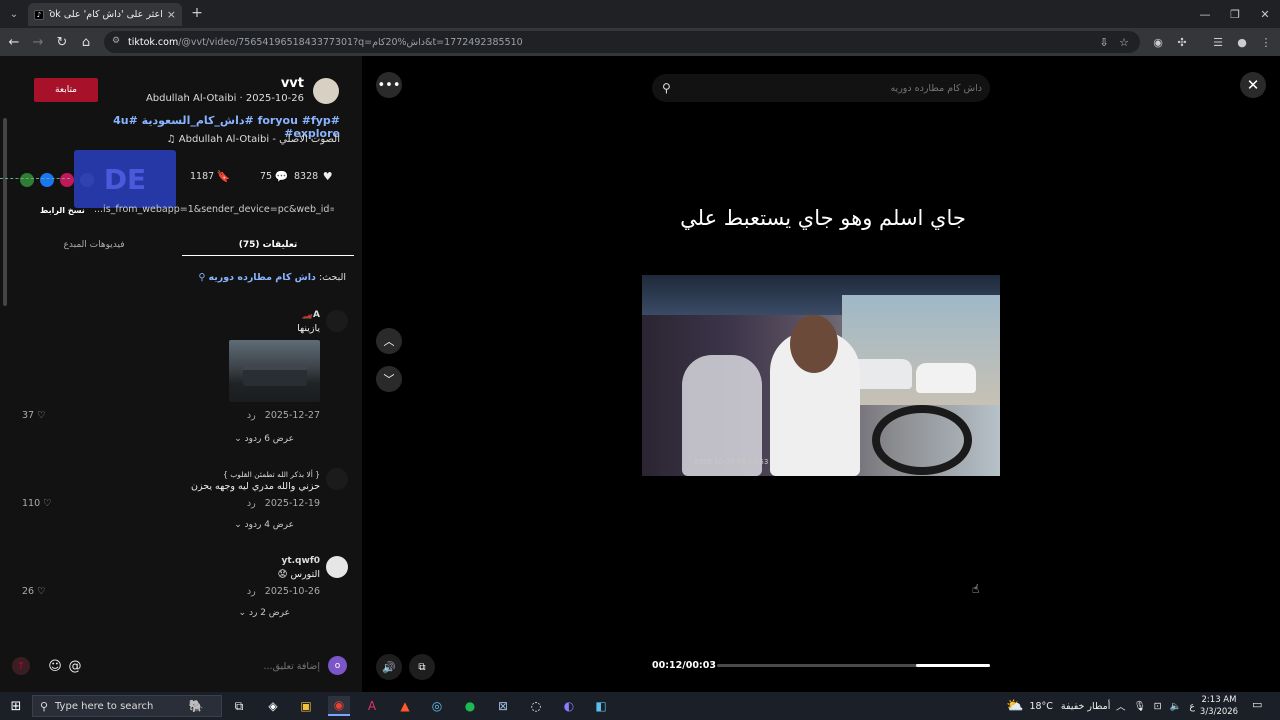 The width and height of the screenshot is (1280, 720). I want to click on more-options-icon: •••, so click(389, 85).